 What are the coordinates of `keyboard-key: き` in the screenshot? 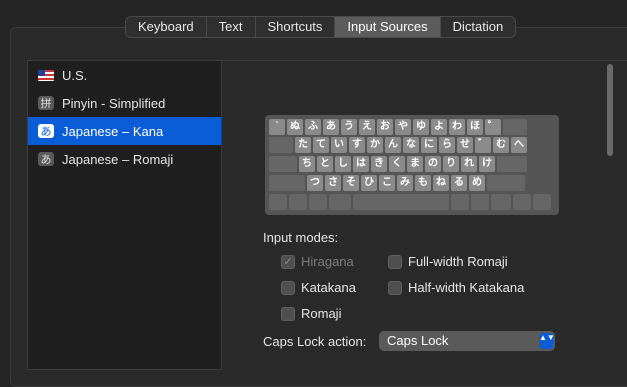 It's located at (379, 164).